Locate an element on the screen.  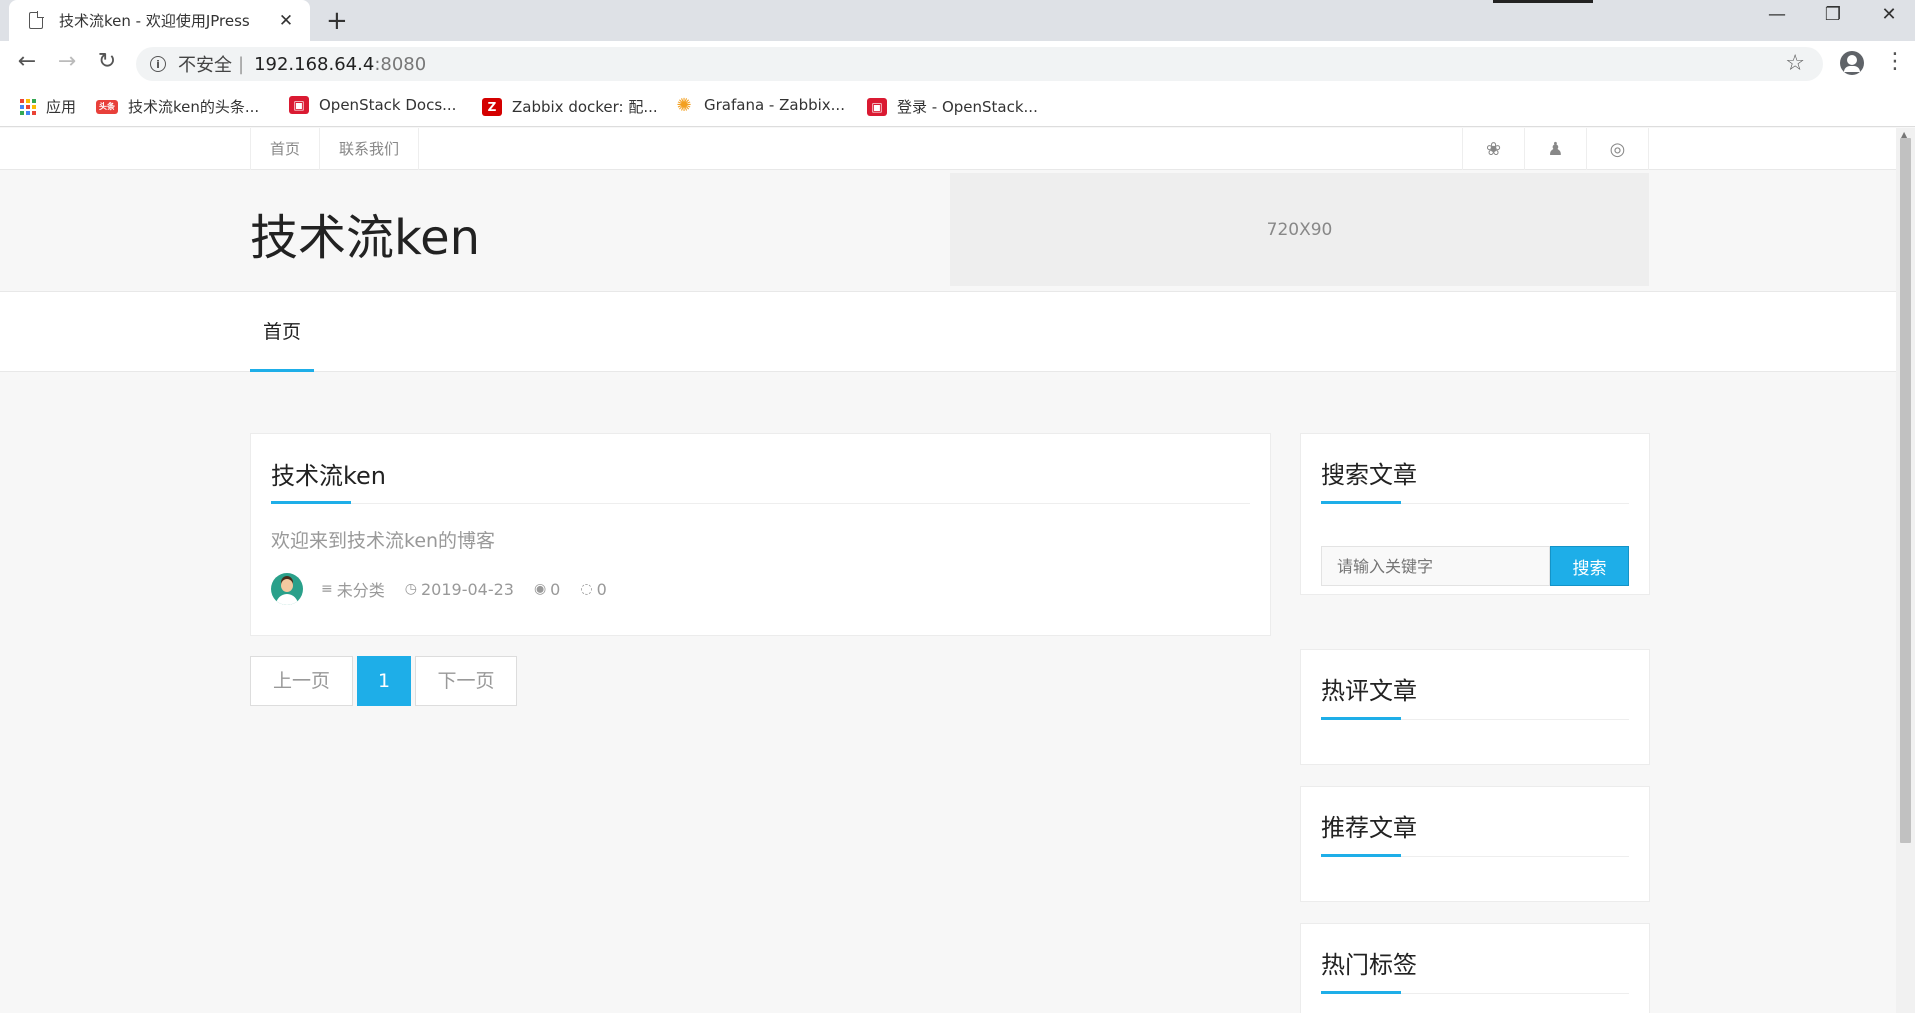
url-port: :8080 is located at coordinates (400, 64).